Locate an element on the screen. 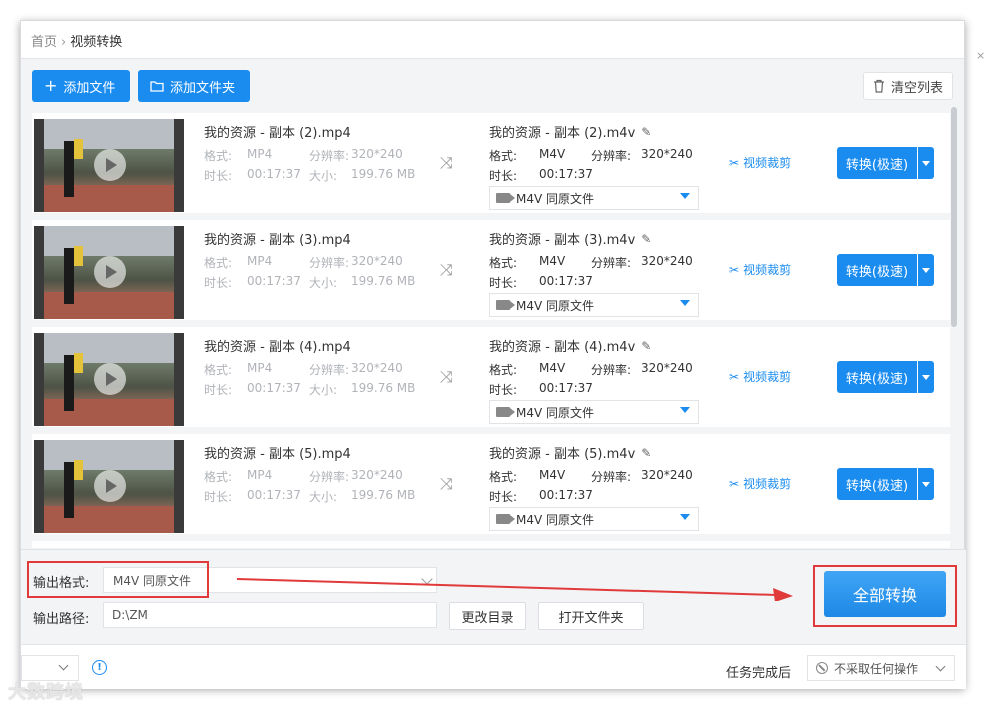  status-bar: ! 任务完成后 不采取任何操作 is located at coordinates (493, 666).